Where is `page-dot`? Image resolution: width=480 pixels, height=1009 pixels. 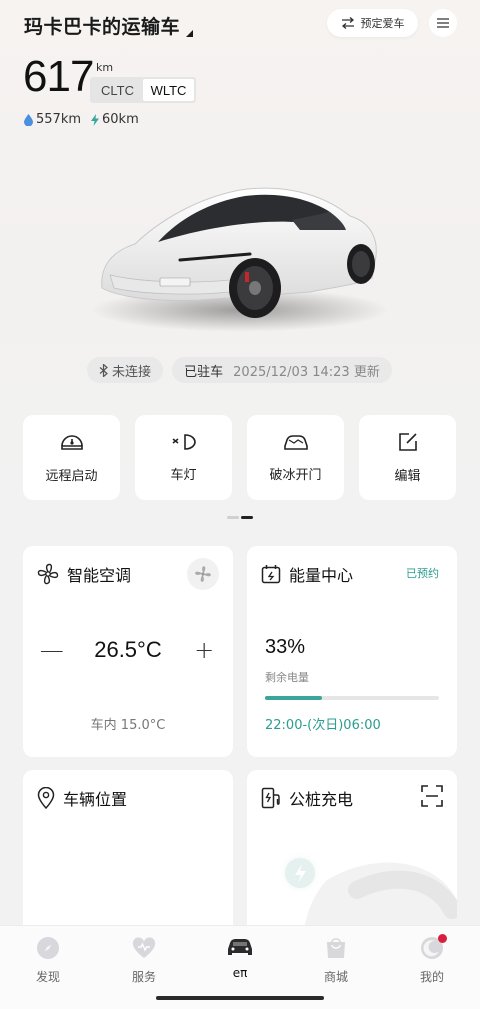 page-dot is located at coordinates (233, 517).